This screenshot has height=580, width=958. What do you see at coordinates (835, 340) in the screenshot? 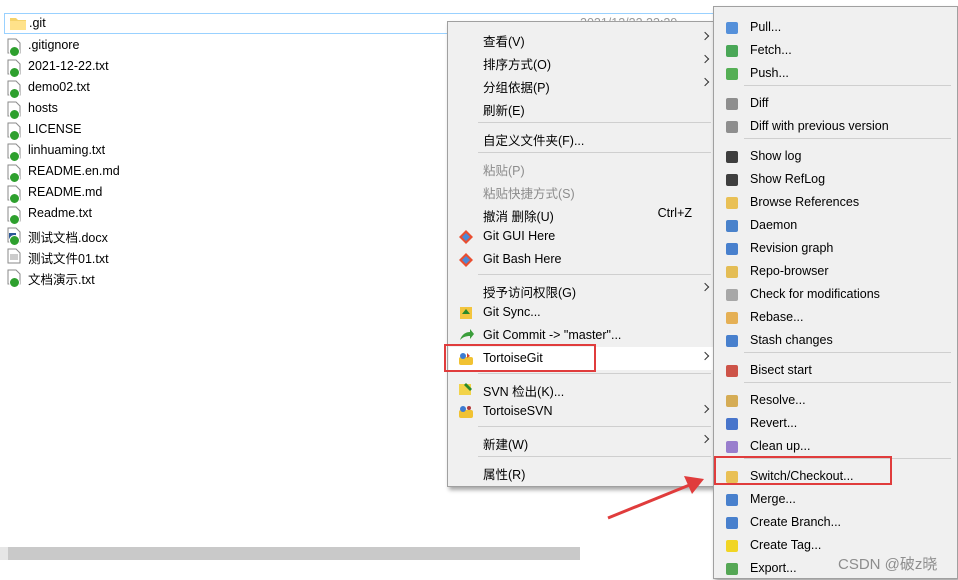
I see `menu-item-stash: Stash changes` at bounding box center [835, 340].